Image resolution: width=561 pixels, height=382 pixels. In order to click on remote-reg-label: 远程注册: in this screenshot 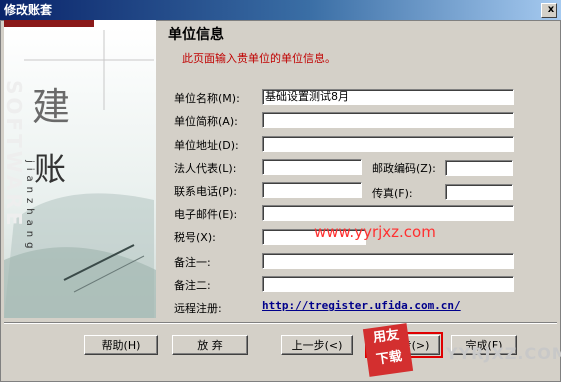, I will do `click(198, 308)`.